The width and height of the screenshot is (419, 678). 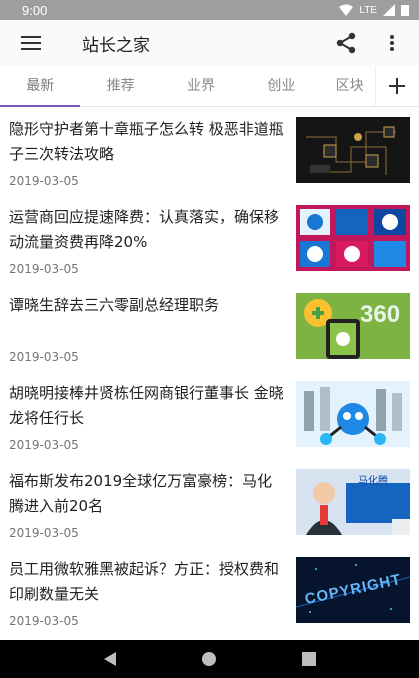 I want to click on status-bar: 9:00 LTE, so click(x=209, y=10).